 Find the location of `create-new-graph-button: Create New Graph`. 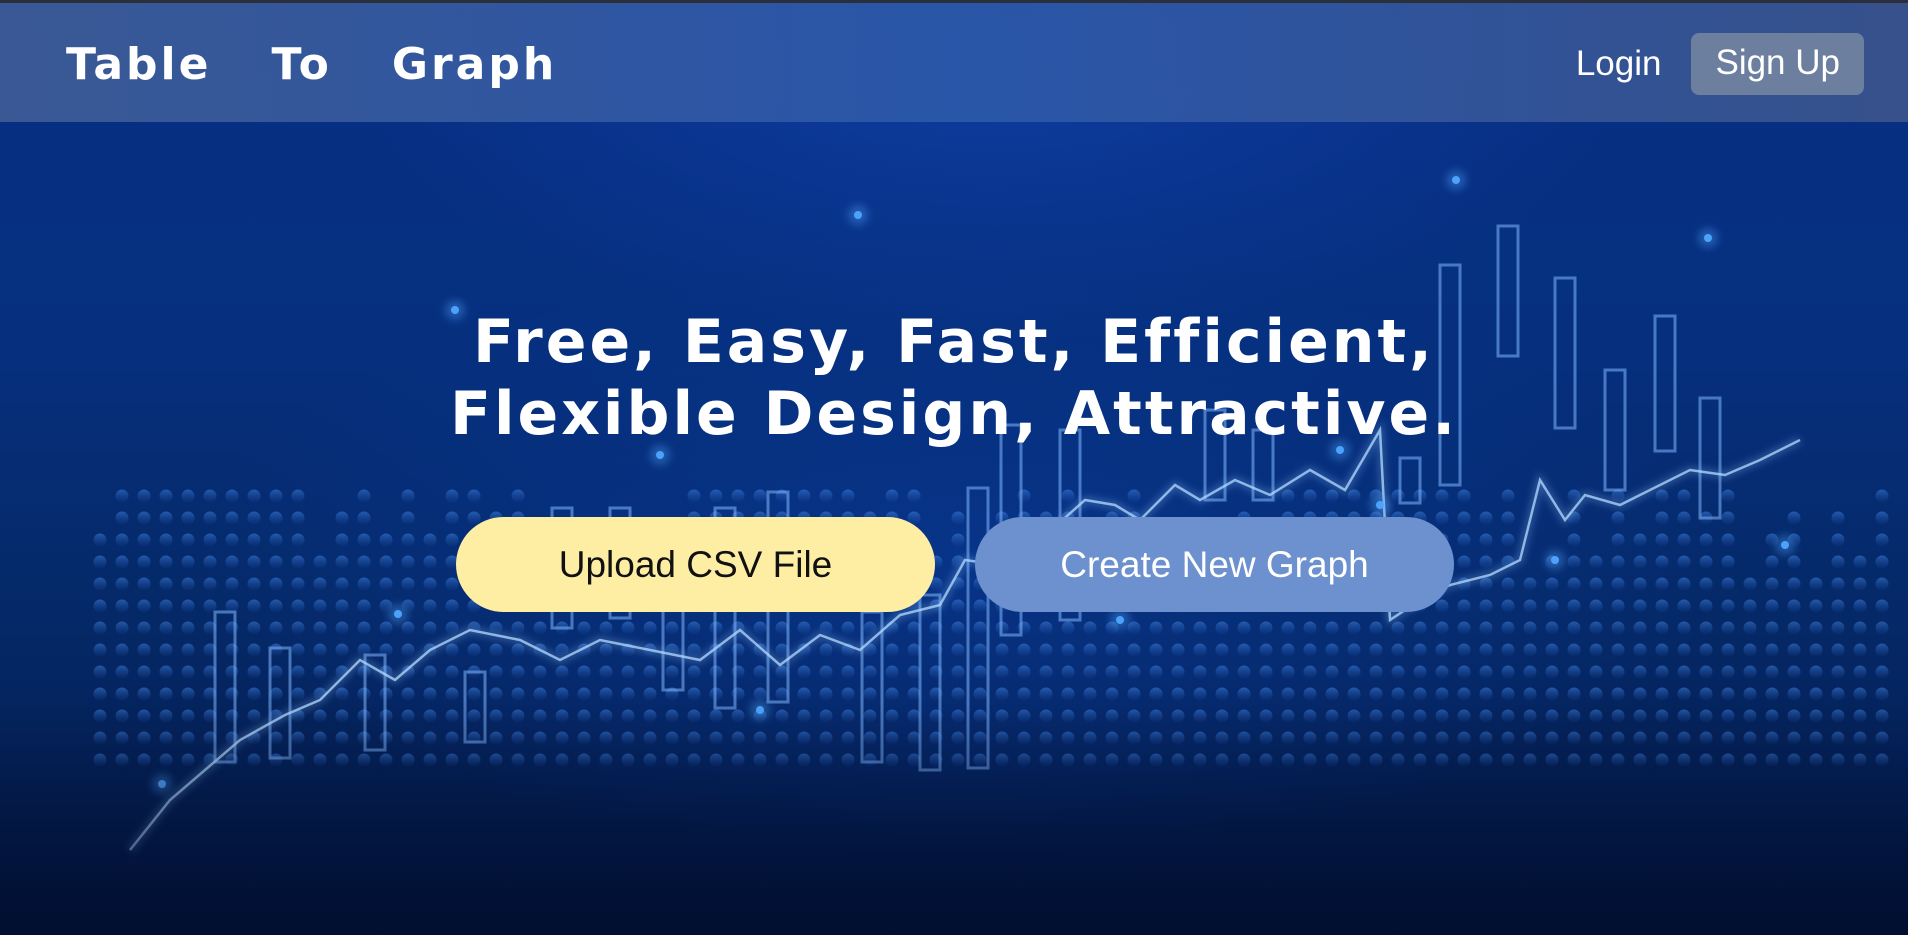

create-new-graph-button: Create New Graph is located at coordinates (1214, 564).